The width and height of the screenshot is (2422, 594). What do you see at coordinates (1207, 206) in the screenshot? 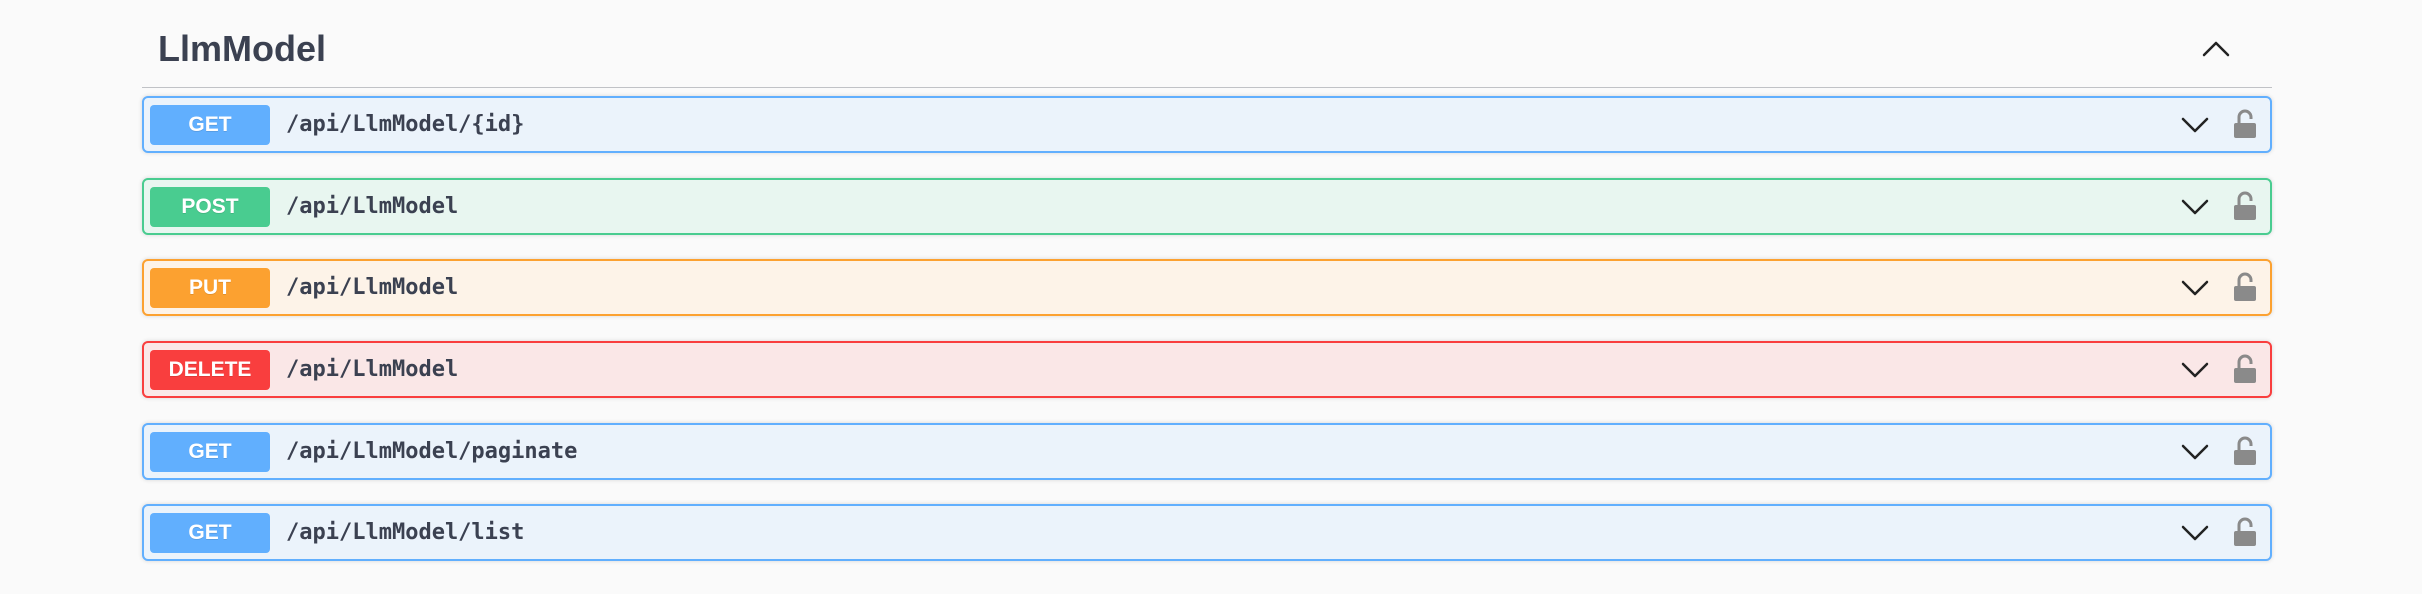
I see `operation-post-llmmodel: POST /api/LlmModel` at bounding box center [1207, 206].